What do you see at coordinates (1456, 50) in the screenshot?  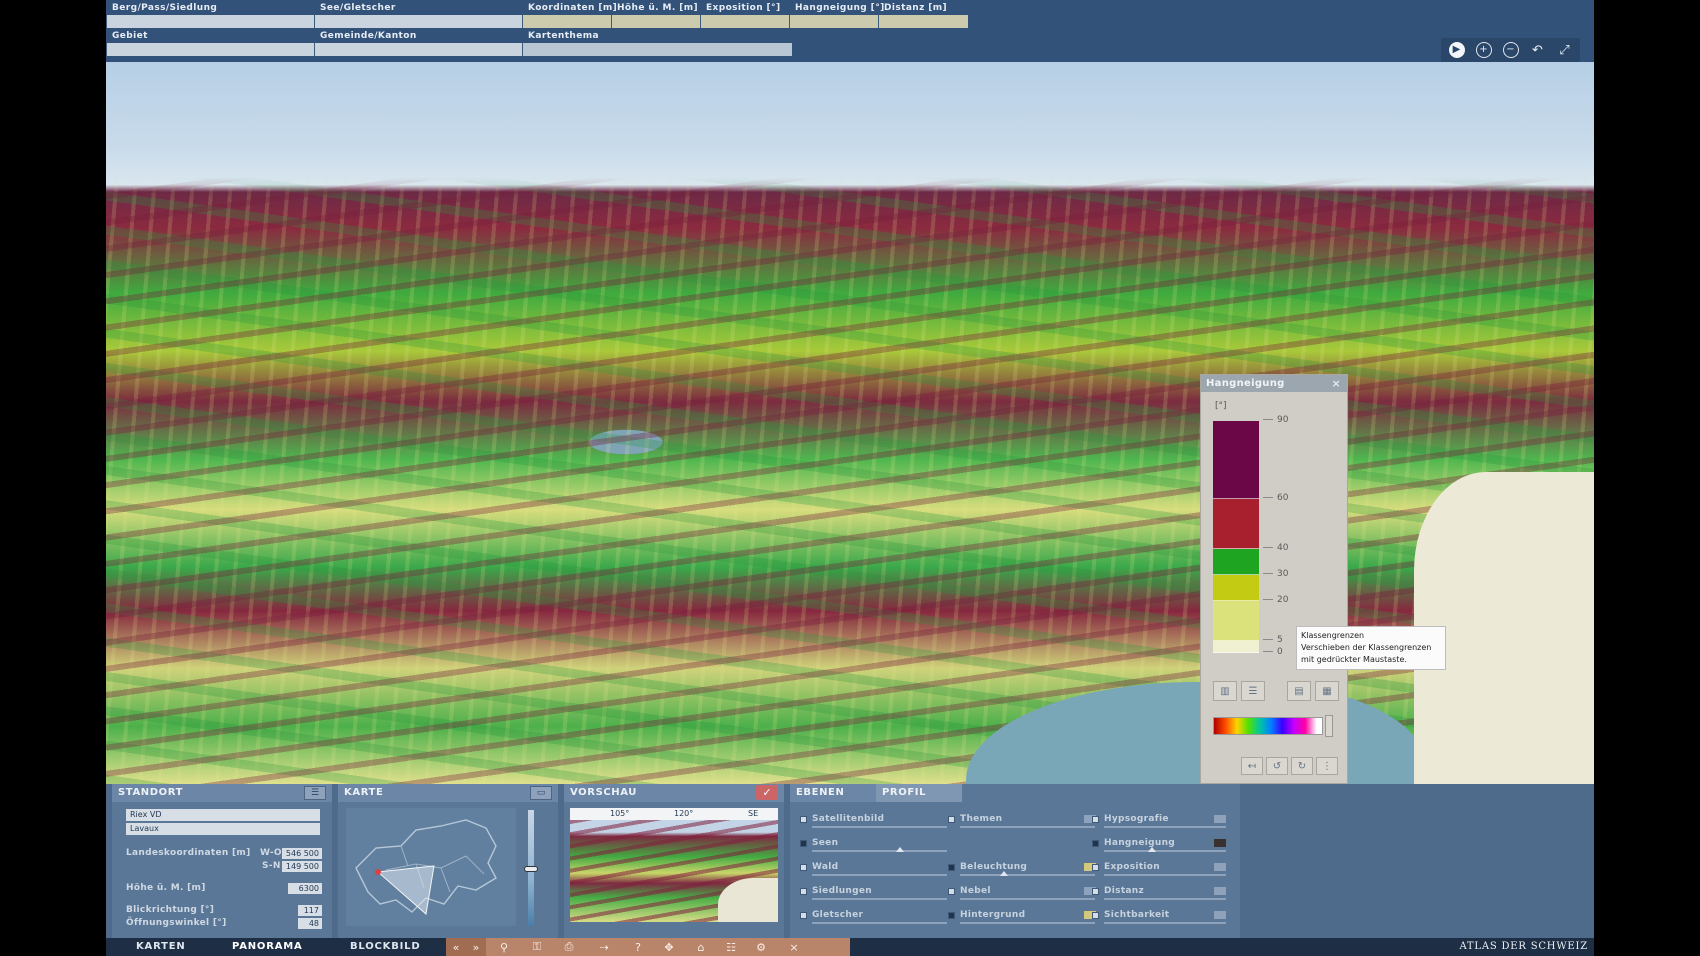 I see `play-button: ▶` at bounding box center [1456, 50].